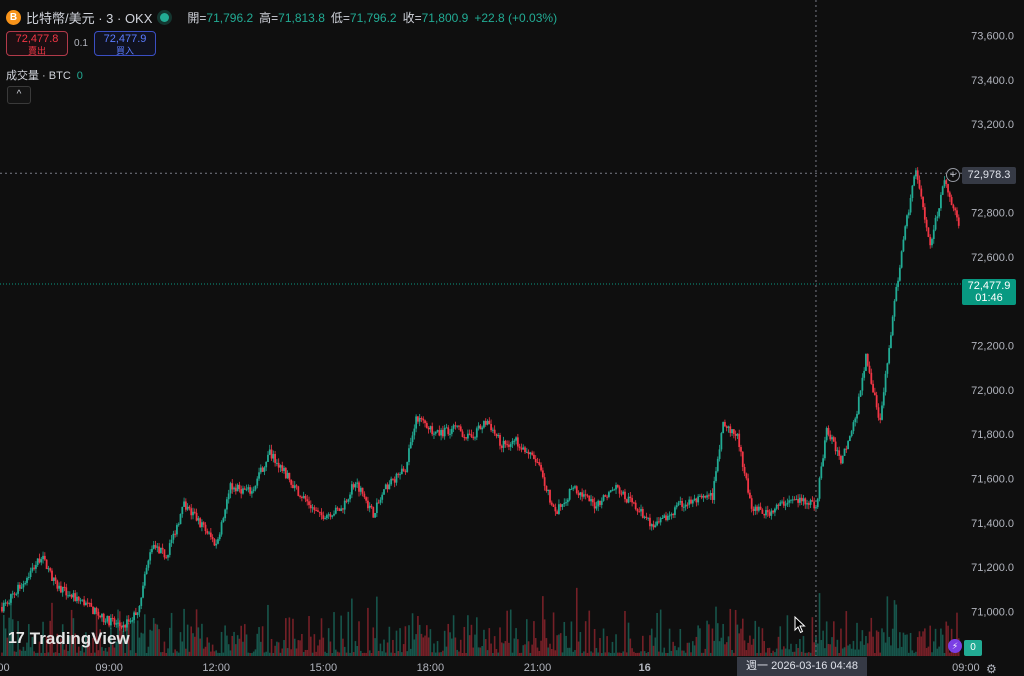  I want to click on collapse-legend-button: ^, so click(19, 95).